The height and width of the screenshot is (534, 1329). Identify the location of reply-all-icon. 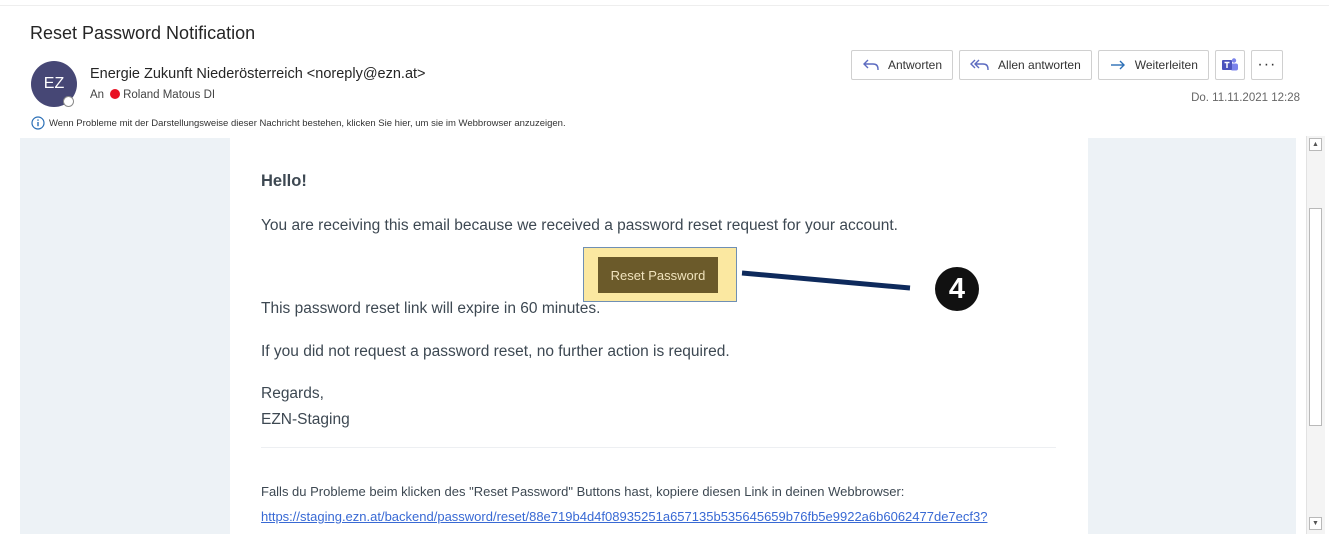
(979, 64).